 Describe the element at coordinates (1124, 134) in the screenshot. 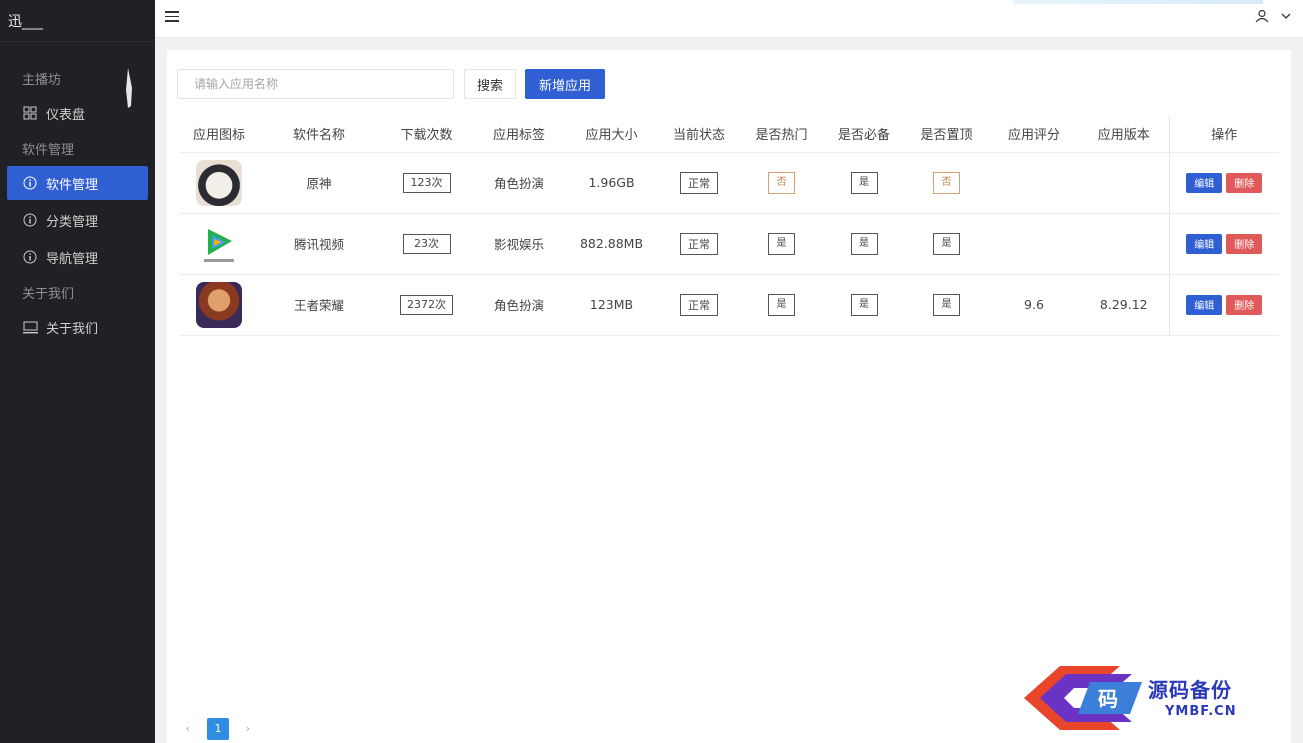

I see `col-header: 应用版本` at that location.